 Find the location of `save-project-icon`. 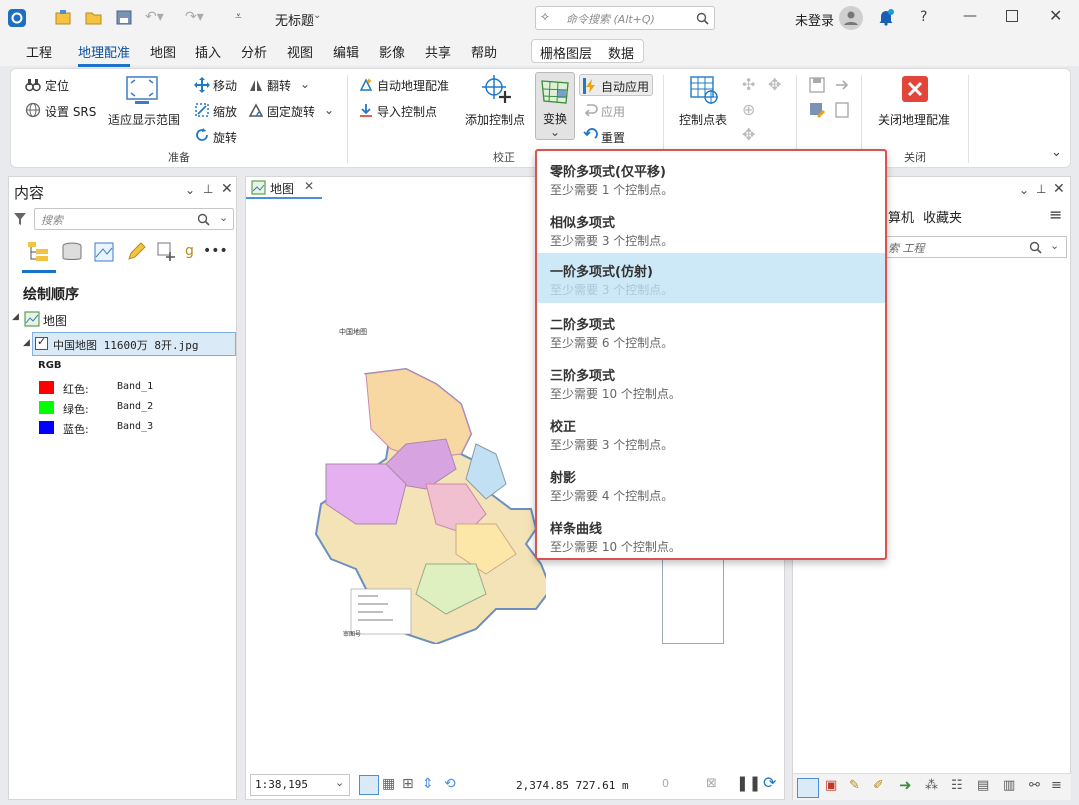

save-project-icon is located at coordinates (124, 17).